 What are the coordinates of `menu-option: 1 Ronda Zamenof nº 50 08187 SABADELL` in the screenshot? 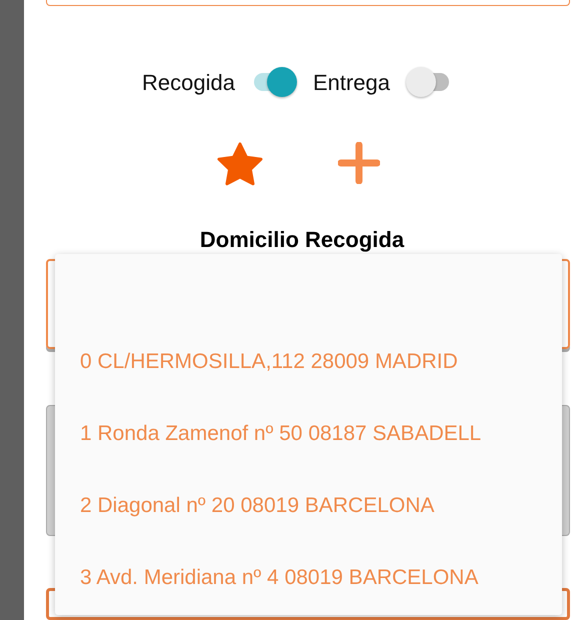 It's located at (308, 434).